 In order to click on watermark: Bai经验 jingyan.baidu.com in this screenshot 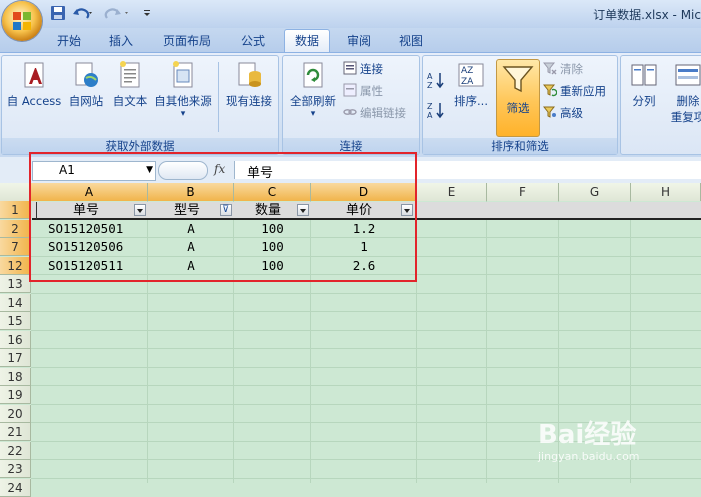, I will do `click(618, 443)`.